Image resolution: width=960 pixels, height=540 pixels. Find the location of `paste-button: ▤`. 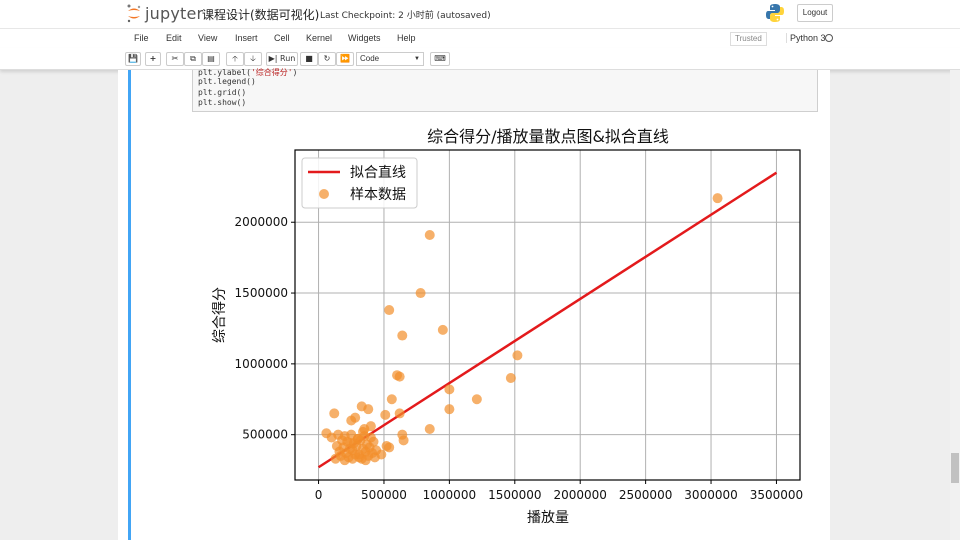

paste-button: ▤ is located at coordinates (211, 59).